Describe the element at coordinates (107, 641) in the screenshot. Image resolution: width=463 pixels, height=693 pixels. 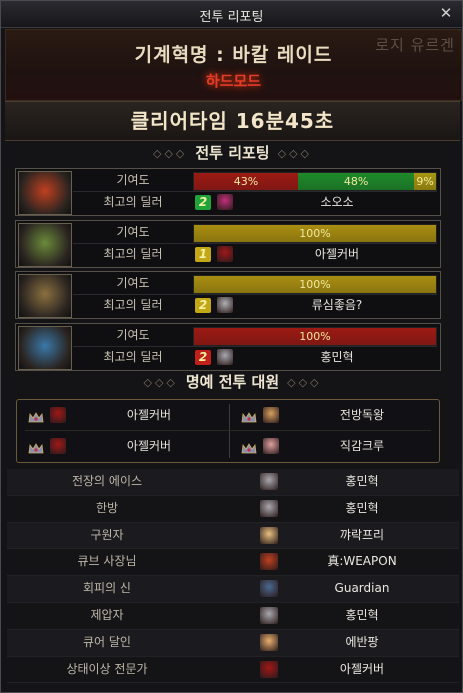
I see `award-title: 큐어 달인` at that location.